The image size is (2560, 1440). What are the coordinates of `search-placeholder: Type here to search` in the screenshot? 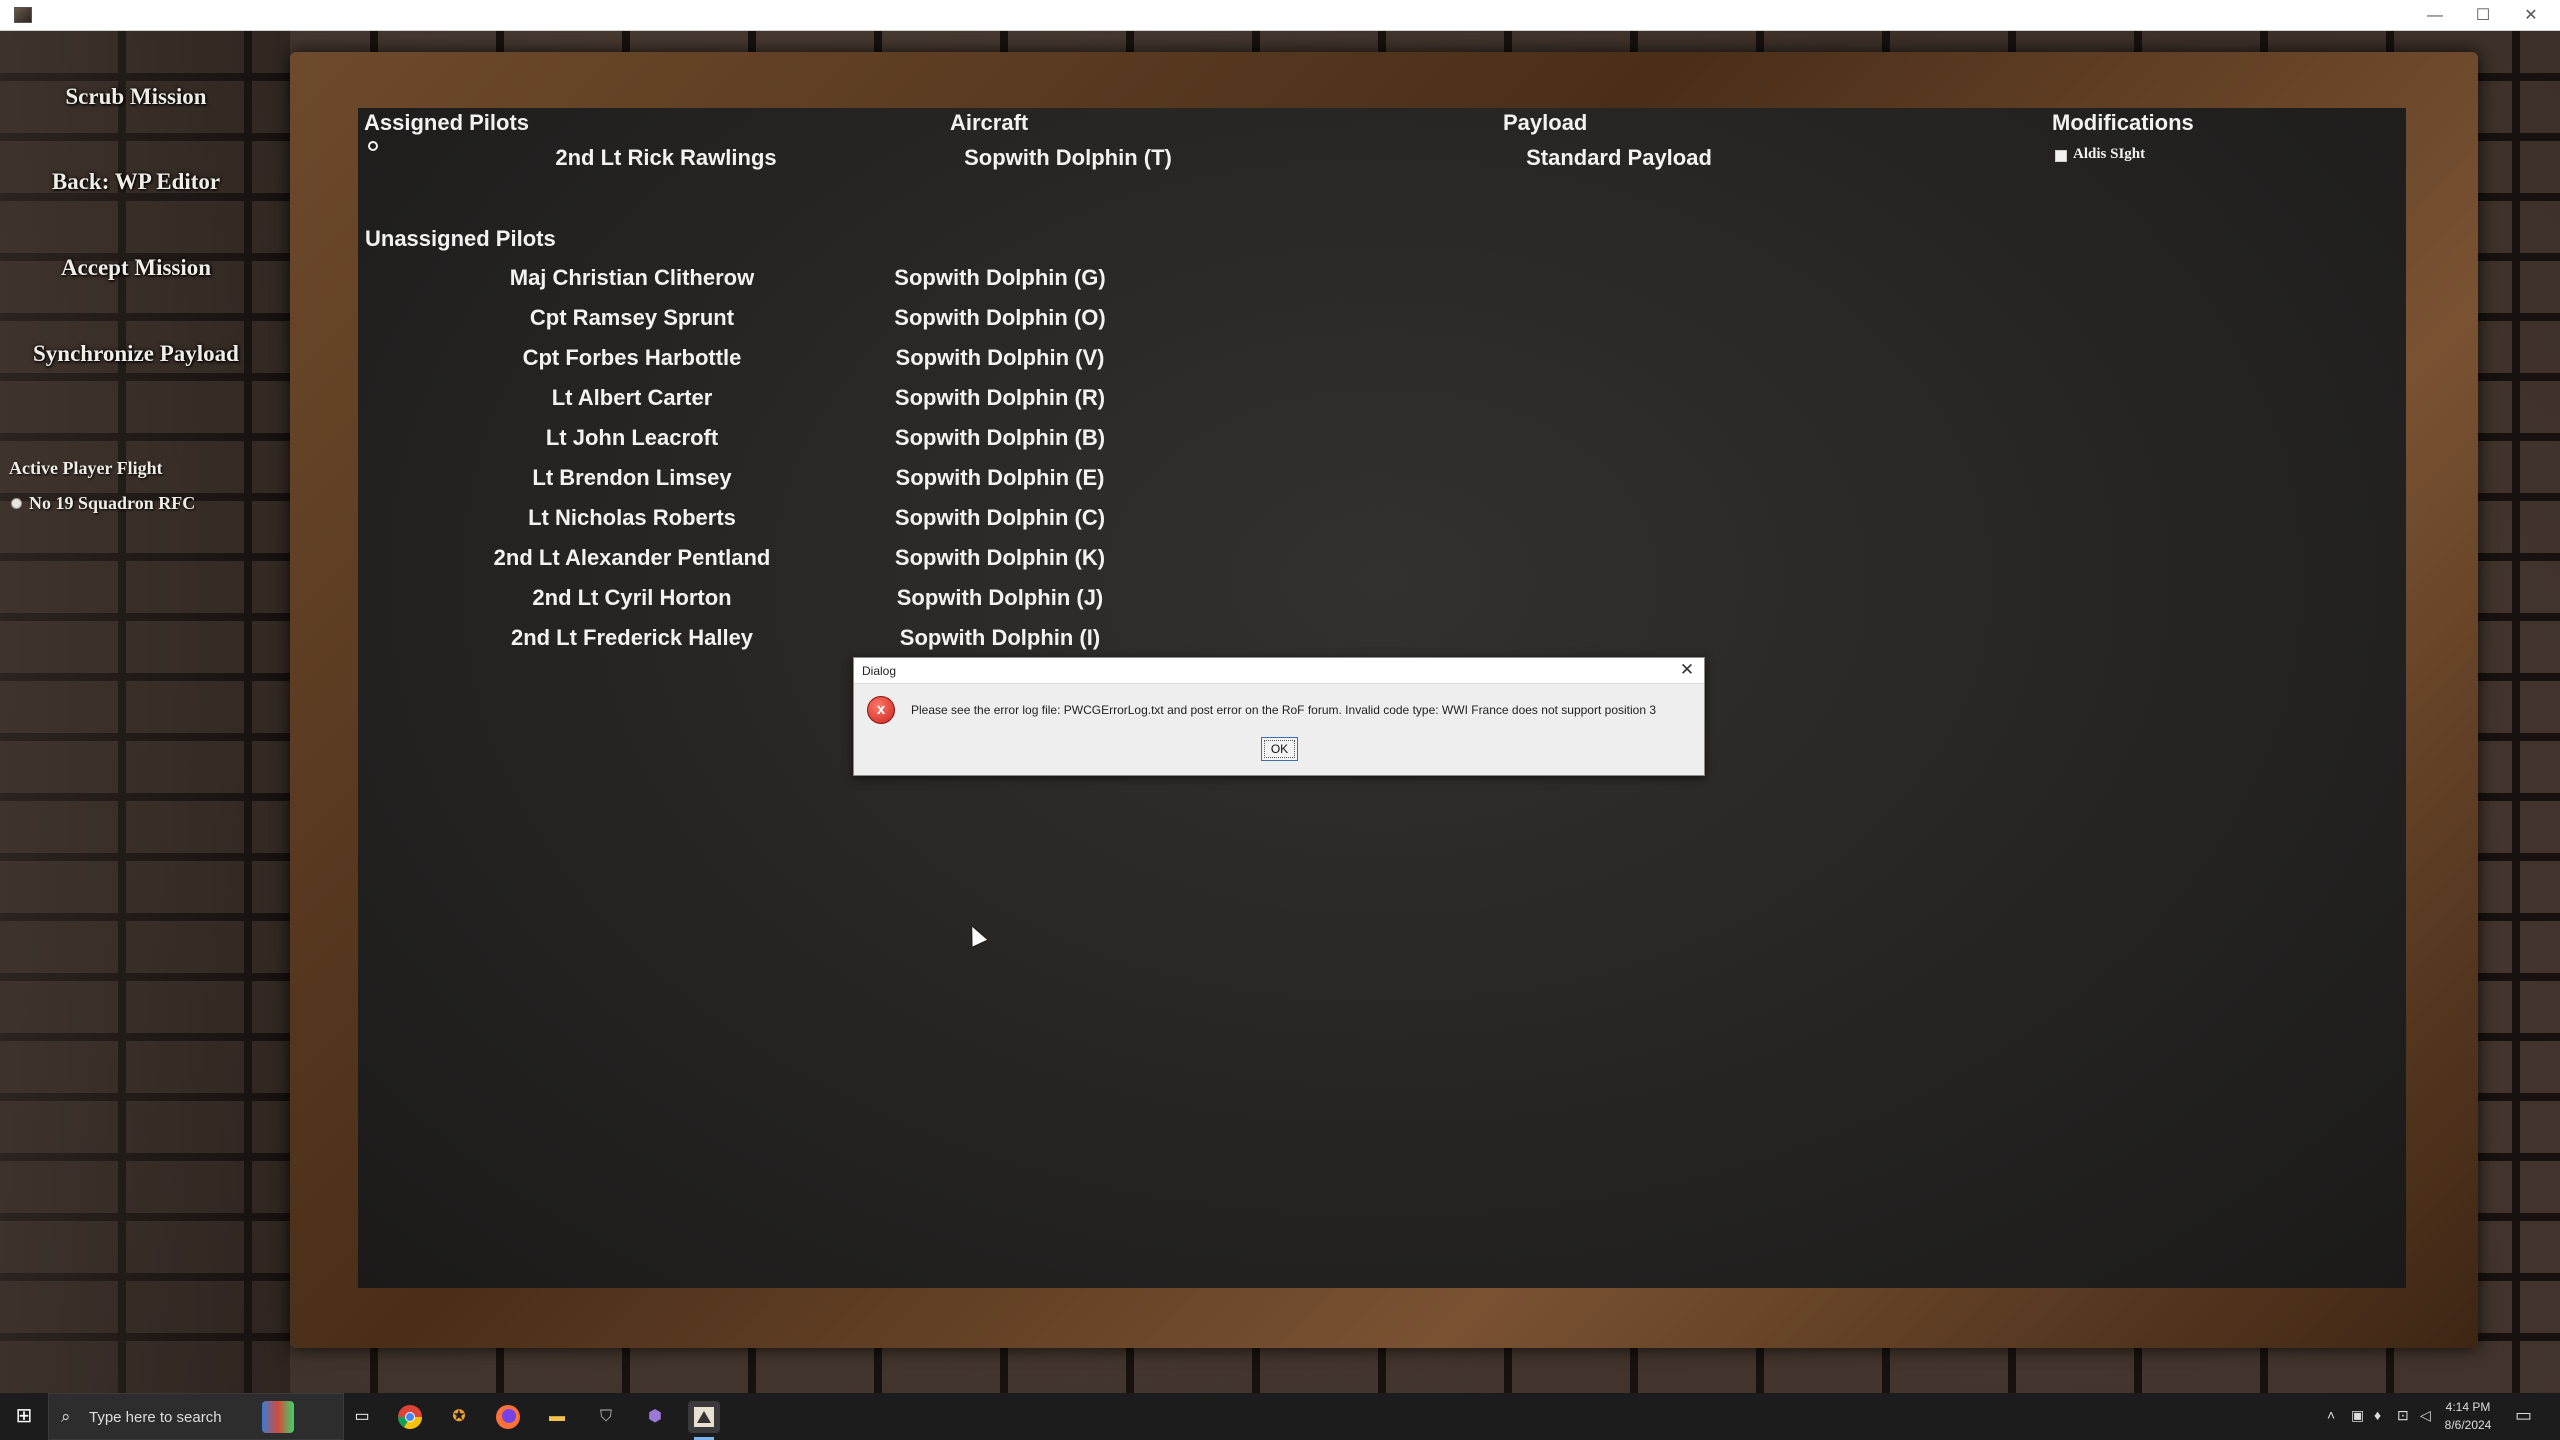 It's located at (155, 1417).